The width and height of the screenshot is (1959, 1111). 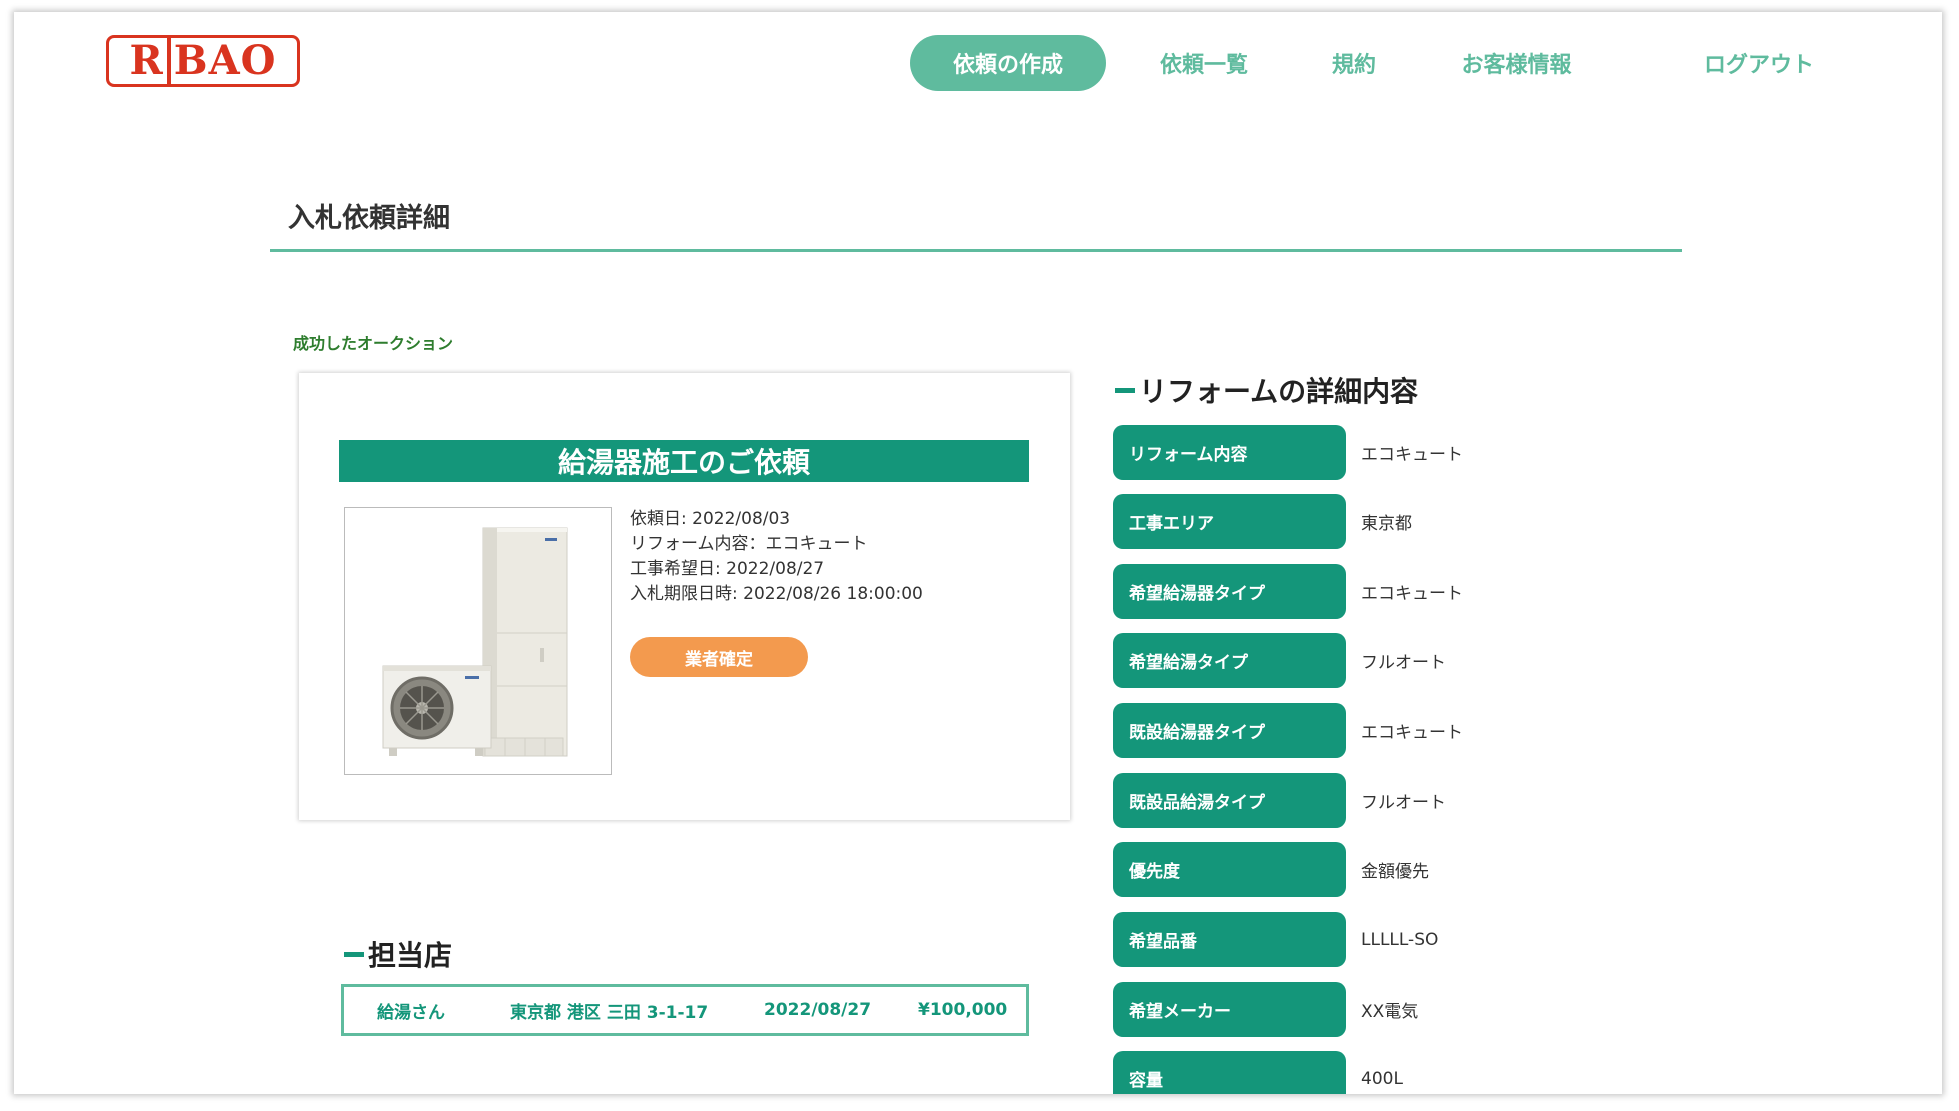 What do you see at coordinates (1229, 1072) in the screenshot?
I see `detail-label: 容量` at bounding box center [1229, 1072].